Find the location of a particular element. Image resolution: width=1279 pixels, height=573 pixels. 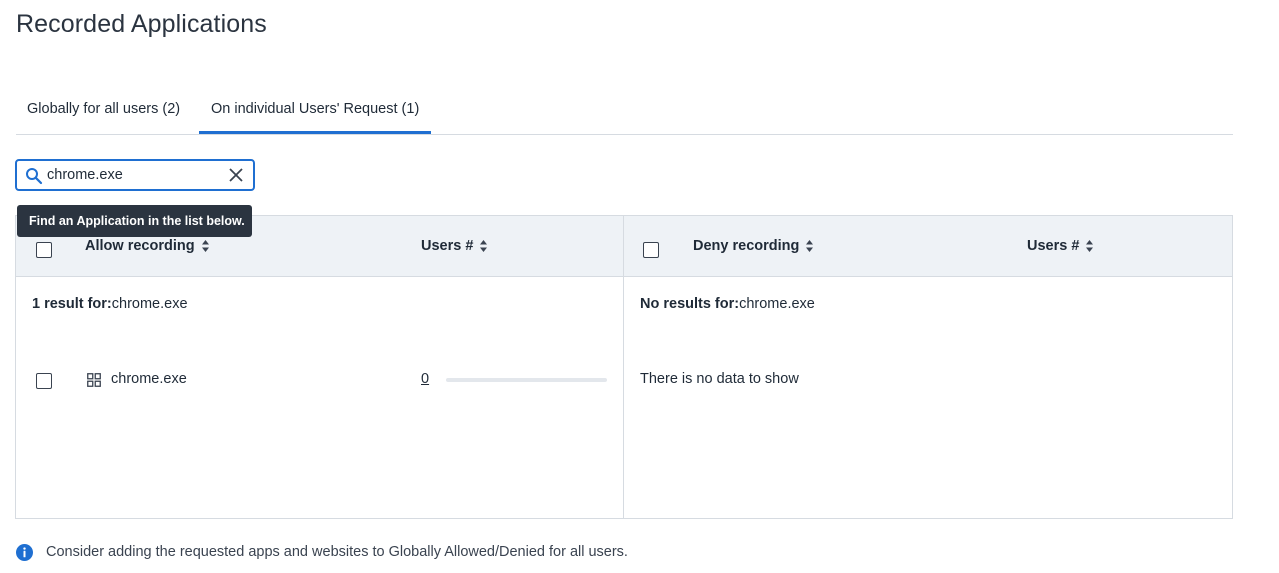

deny-users-column-label: Users # is located at coordinates (1053, 246).